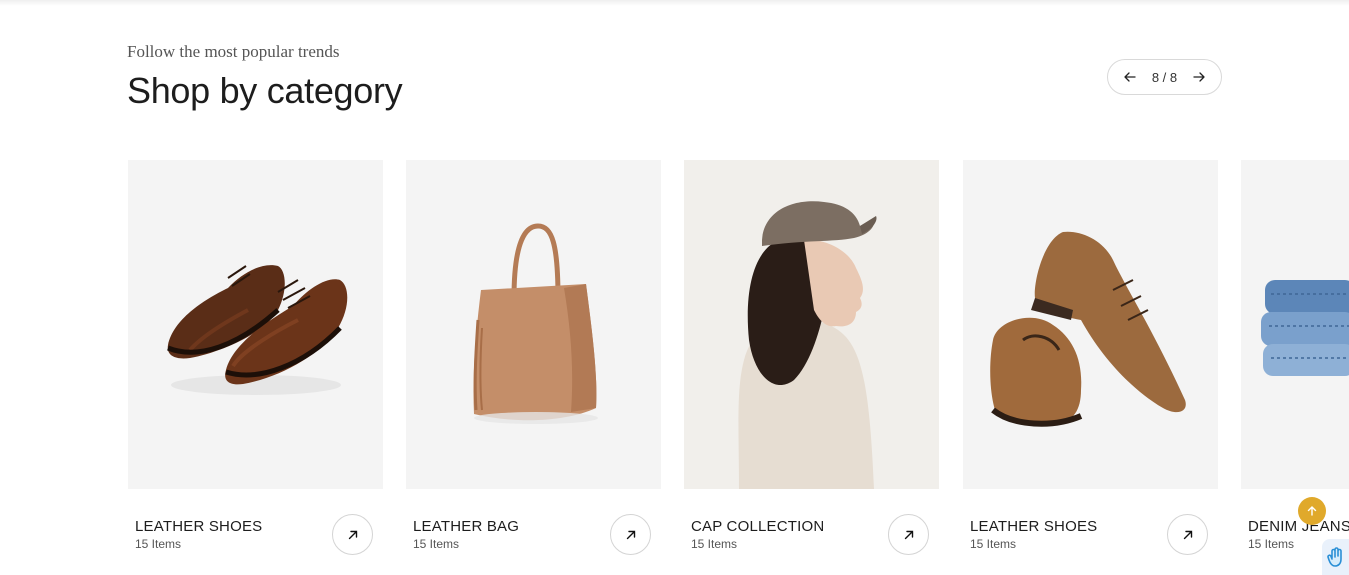  Describe the element at coordinates (233, 51) in the screenshot. I see `section-eyebrow: Follow the most popular trends` at that location.